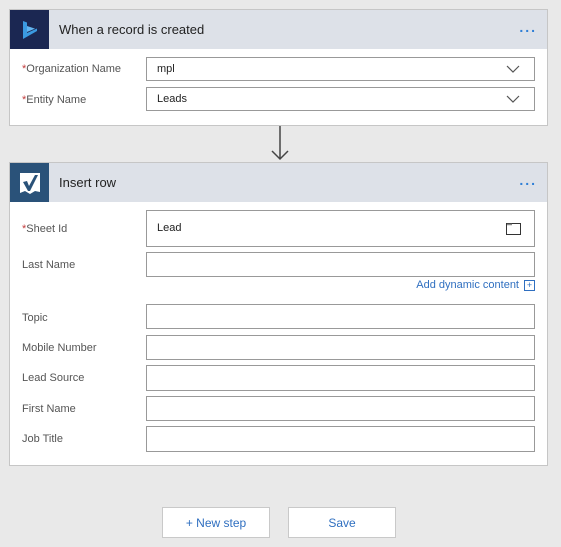  Describe the element at coordinates (42, 439) in the screenshot. I see `job-title-label: Job Title` at that location.